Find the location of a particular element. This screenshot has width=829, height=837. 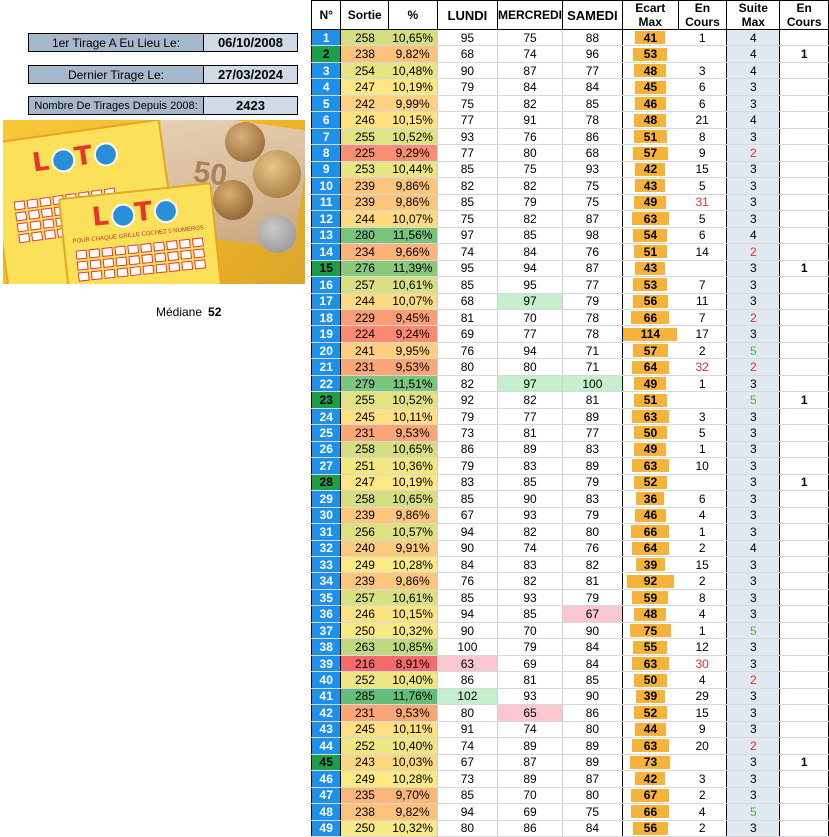

sortie-cell: 254 is located at coordinates (364, 71).